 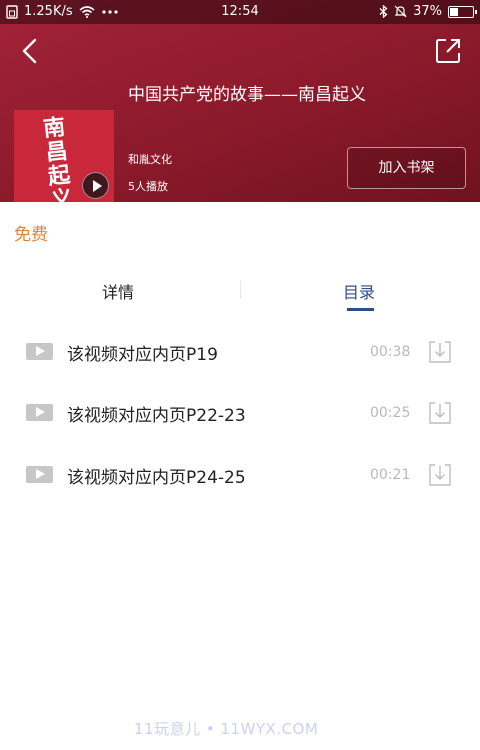 I want to click on catalog-item-duration: 00:21, so click(x=390, y=475).